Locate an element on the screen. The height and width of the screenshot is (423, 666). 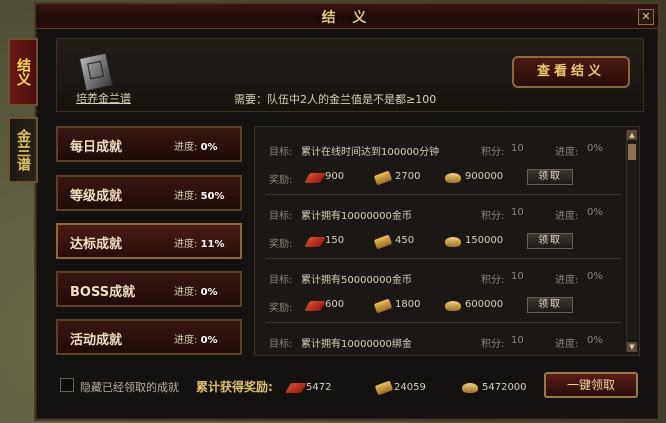
tab-jinlan: 金兰谱 is located at coordinates (23, 150).